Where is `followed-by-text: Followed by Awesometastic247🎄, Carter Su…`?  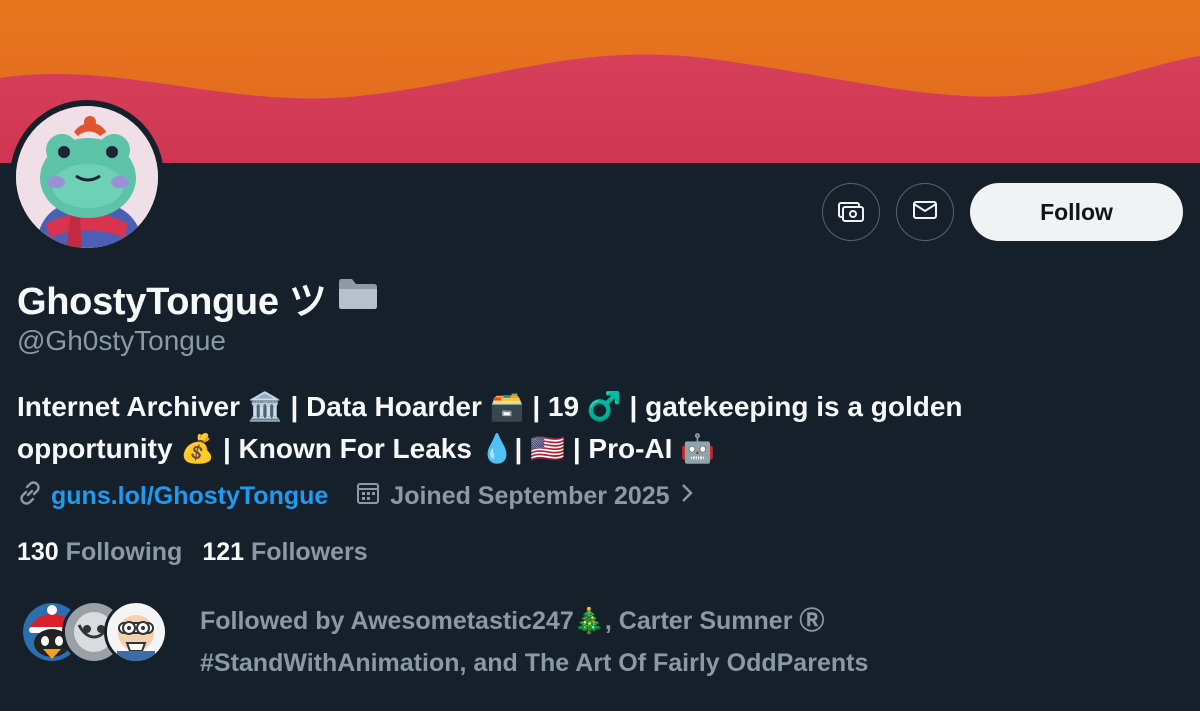
followed-by-text: Followed by Awesometastic247🎄, Carter Su… is located at coordinates (690, 642).